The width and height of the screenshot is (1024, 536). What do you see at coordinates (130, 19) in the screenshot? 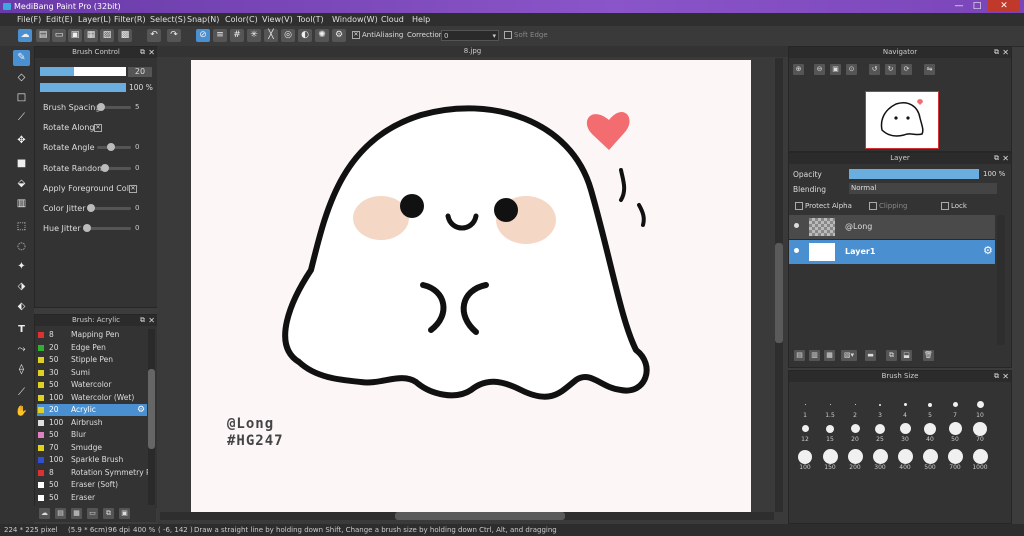
I see `menu-filter: Filter(R)` at bounding box center [130, 19].